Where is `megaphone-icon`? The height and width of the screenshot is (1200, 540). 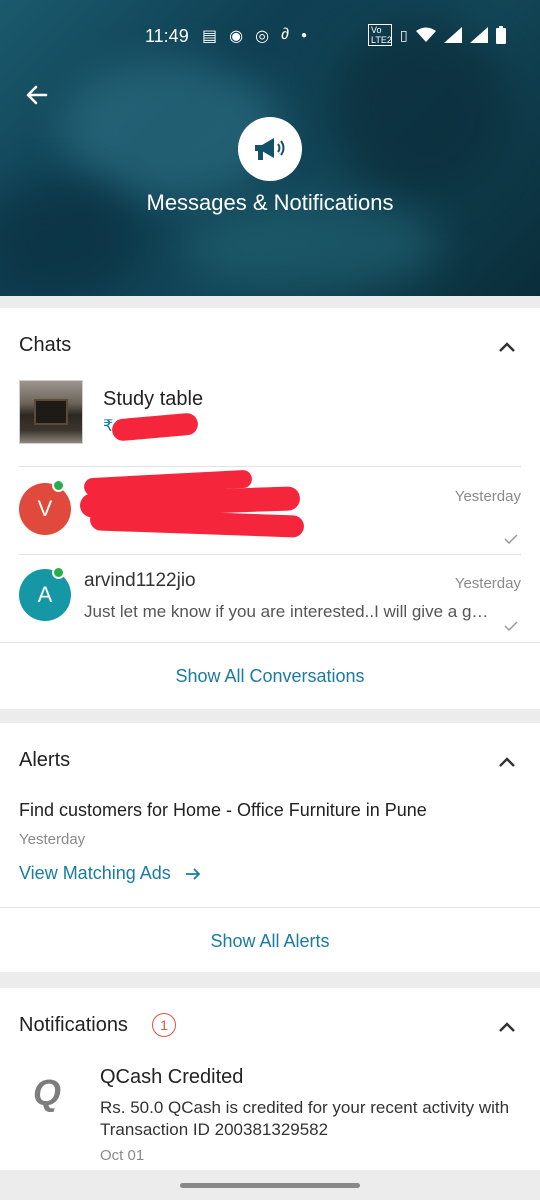
megaphone-icon is located at coordinates (270, 149).